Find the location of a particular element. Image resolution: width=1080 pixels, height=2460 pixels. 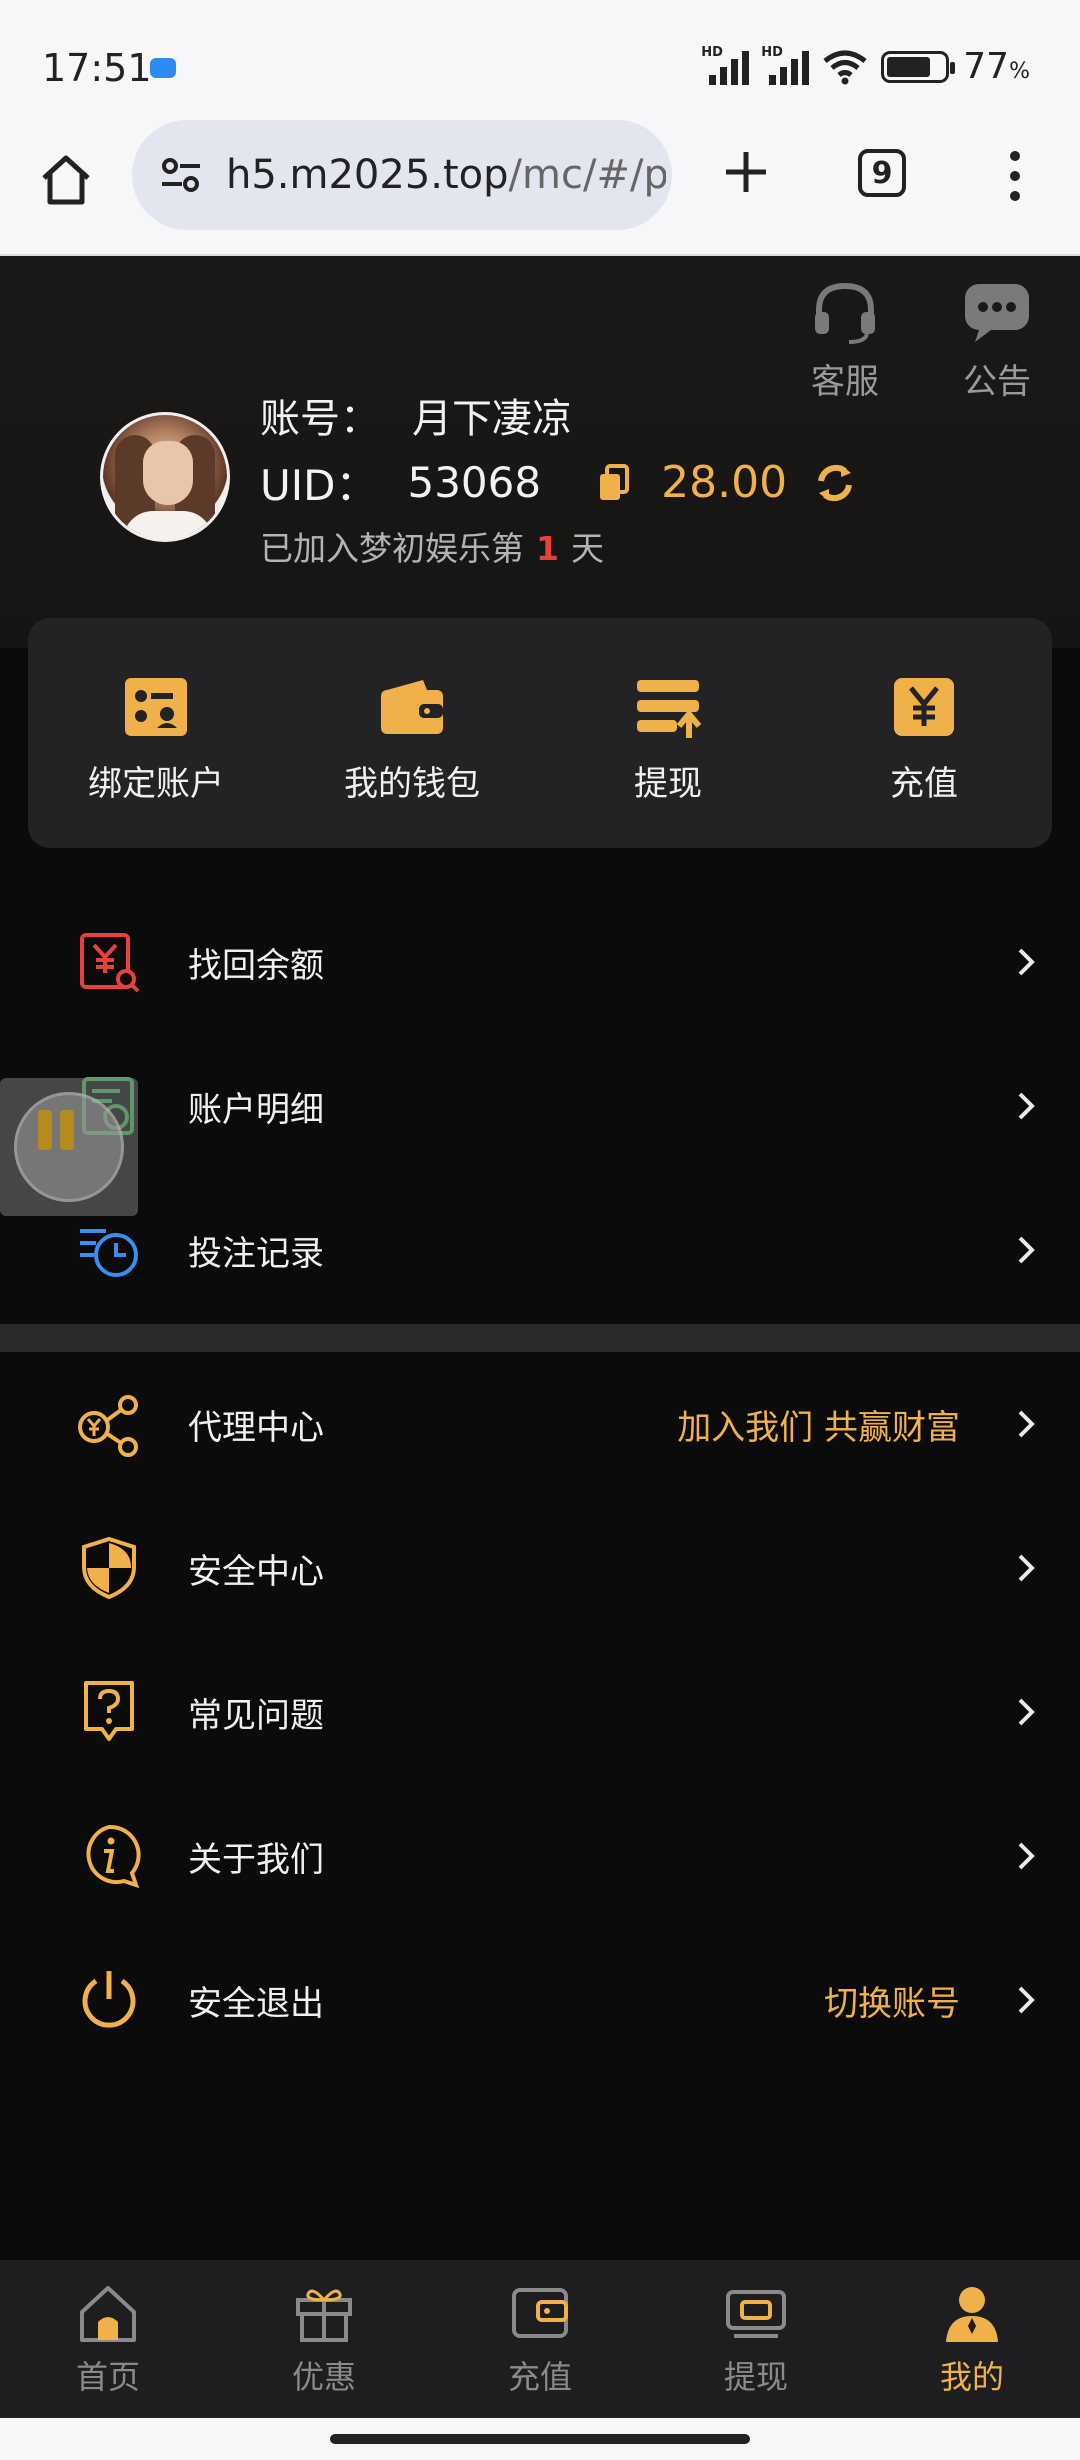

recharge-wallet-icon is located at coordinates (540, 2313).